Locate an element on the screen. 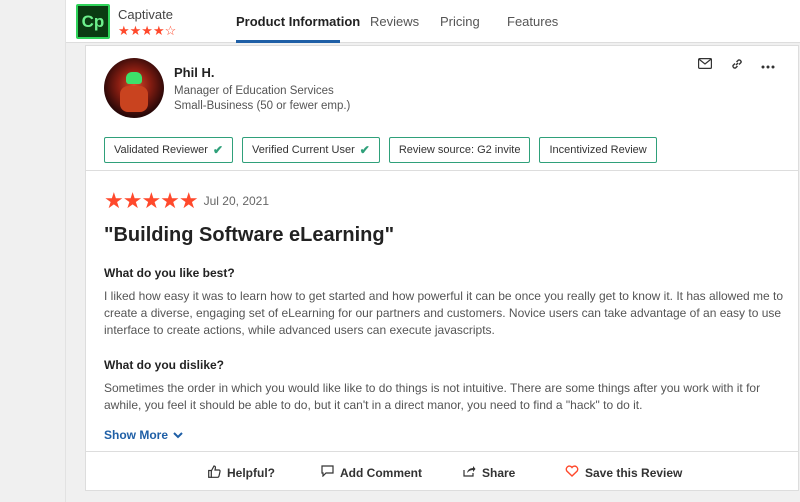 This screenshot has height=502, width=800. avatar is located at coordinates (134, 88).